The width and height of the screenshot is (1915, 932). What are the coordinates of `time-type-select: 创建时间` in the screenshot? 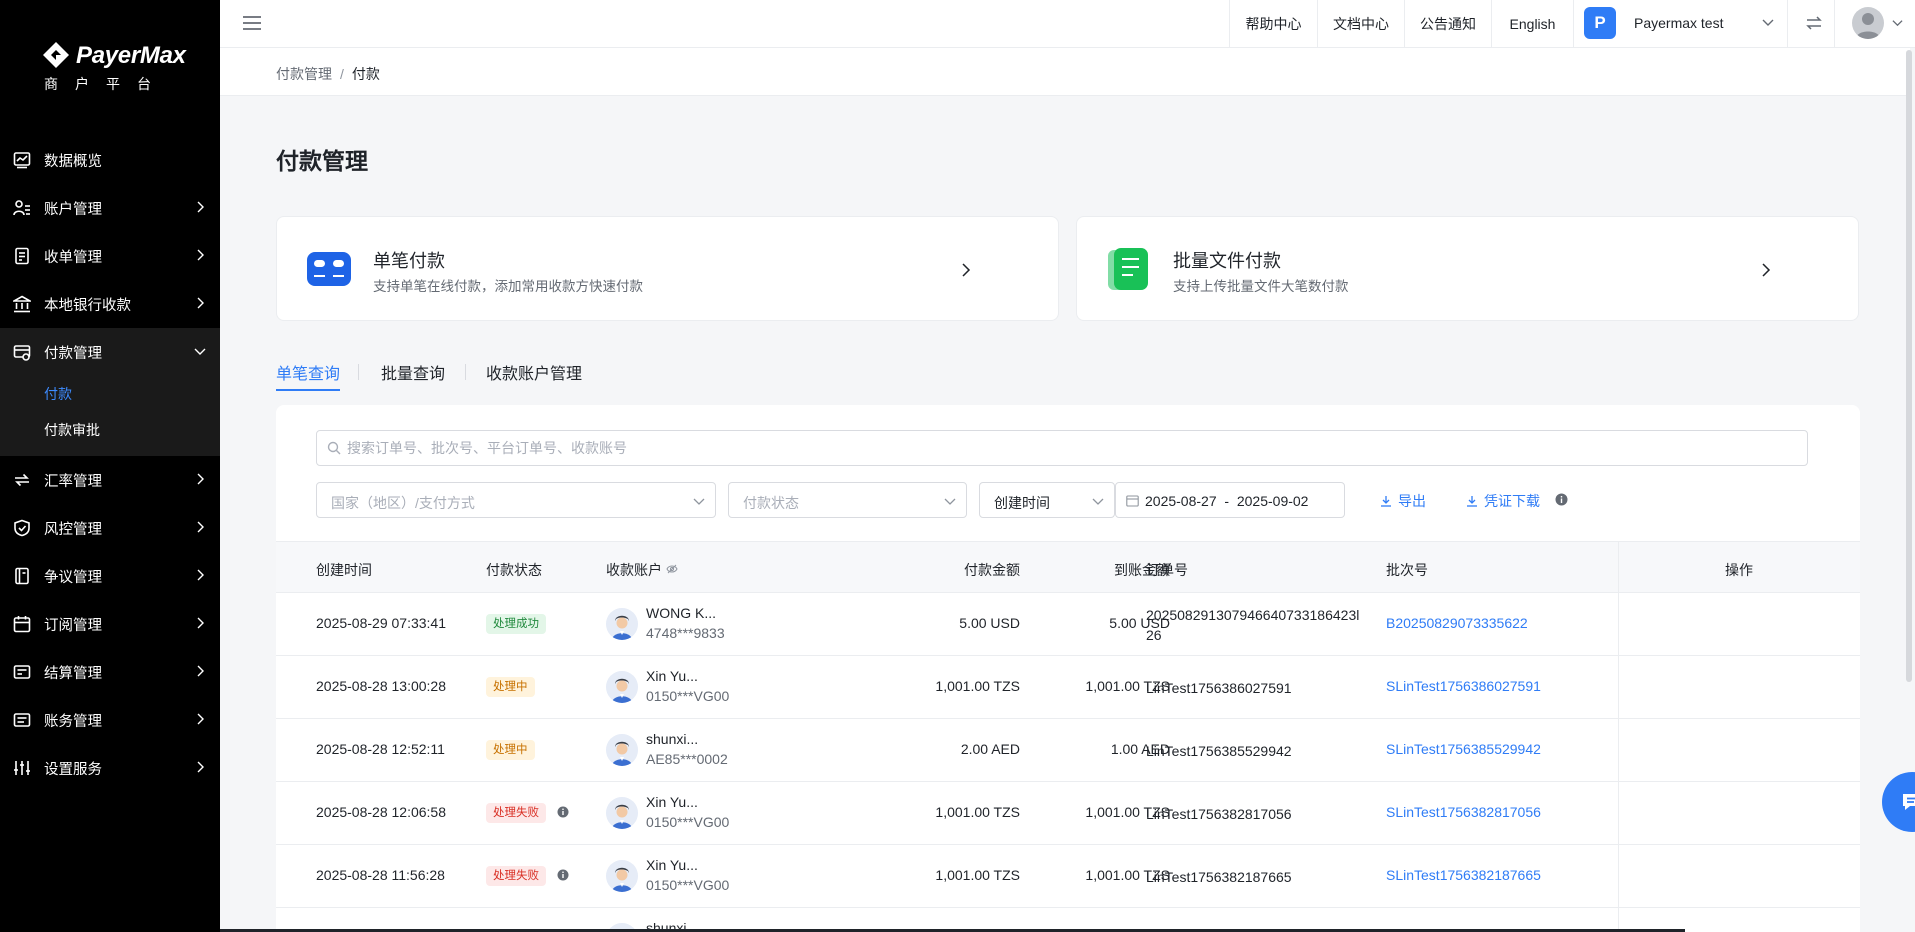 It's located at (1047, 500).